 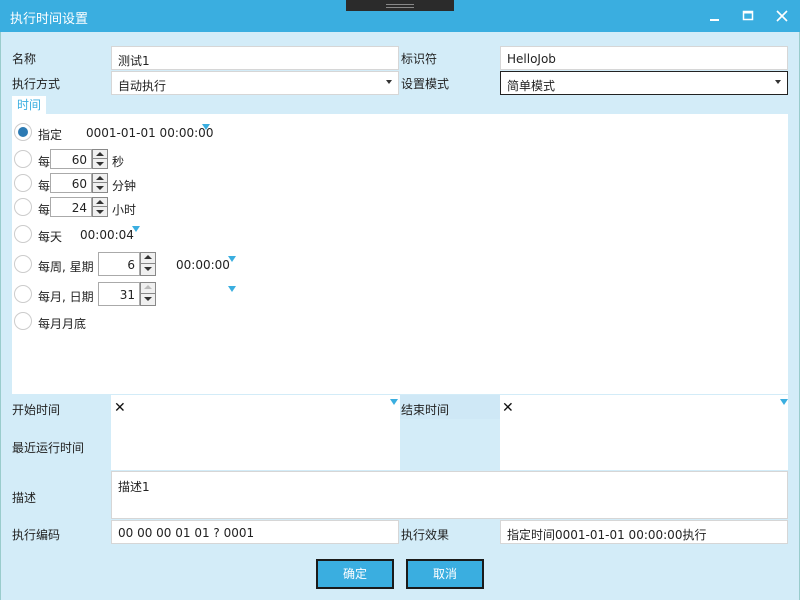 I want to click on identifier-field: HelloJob, so click(x=644, y=58).